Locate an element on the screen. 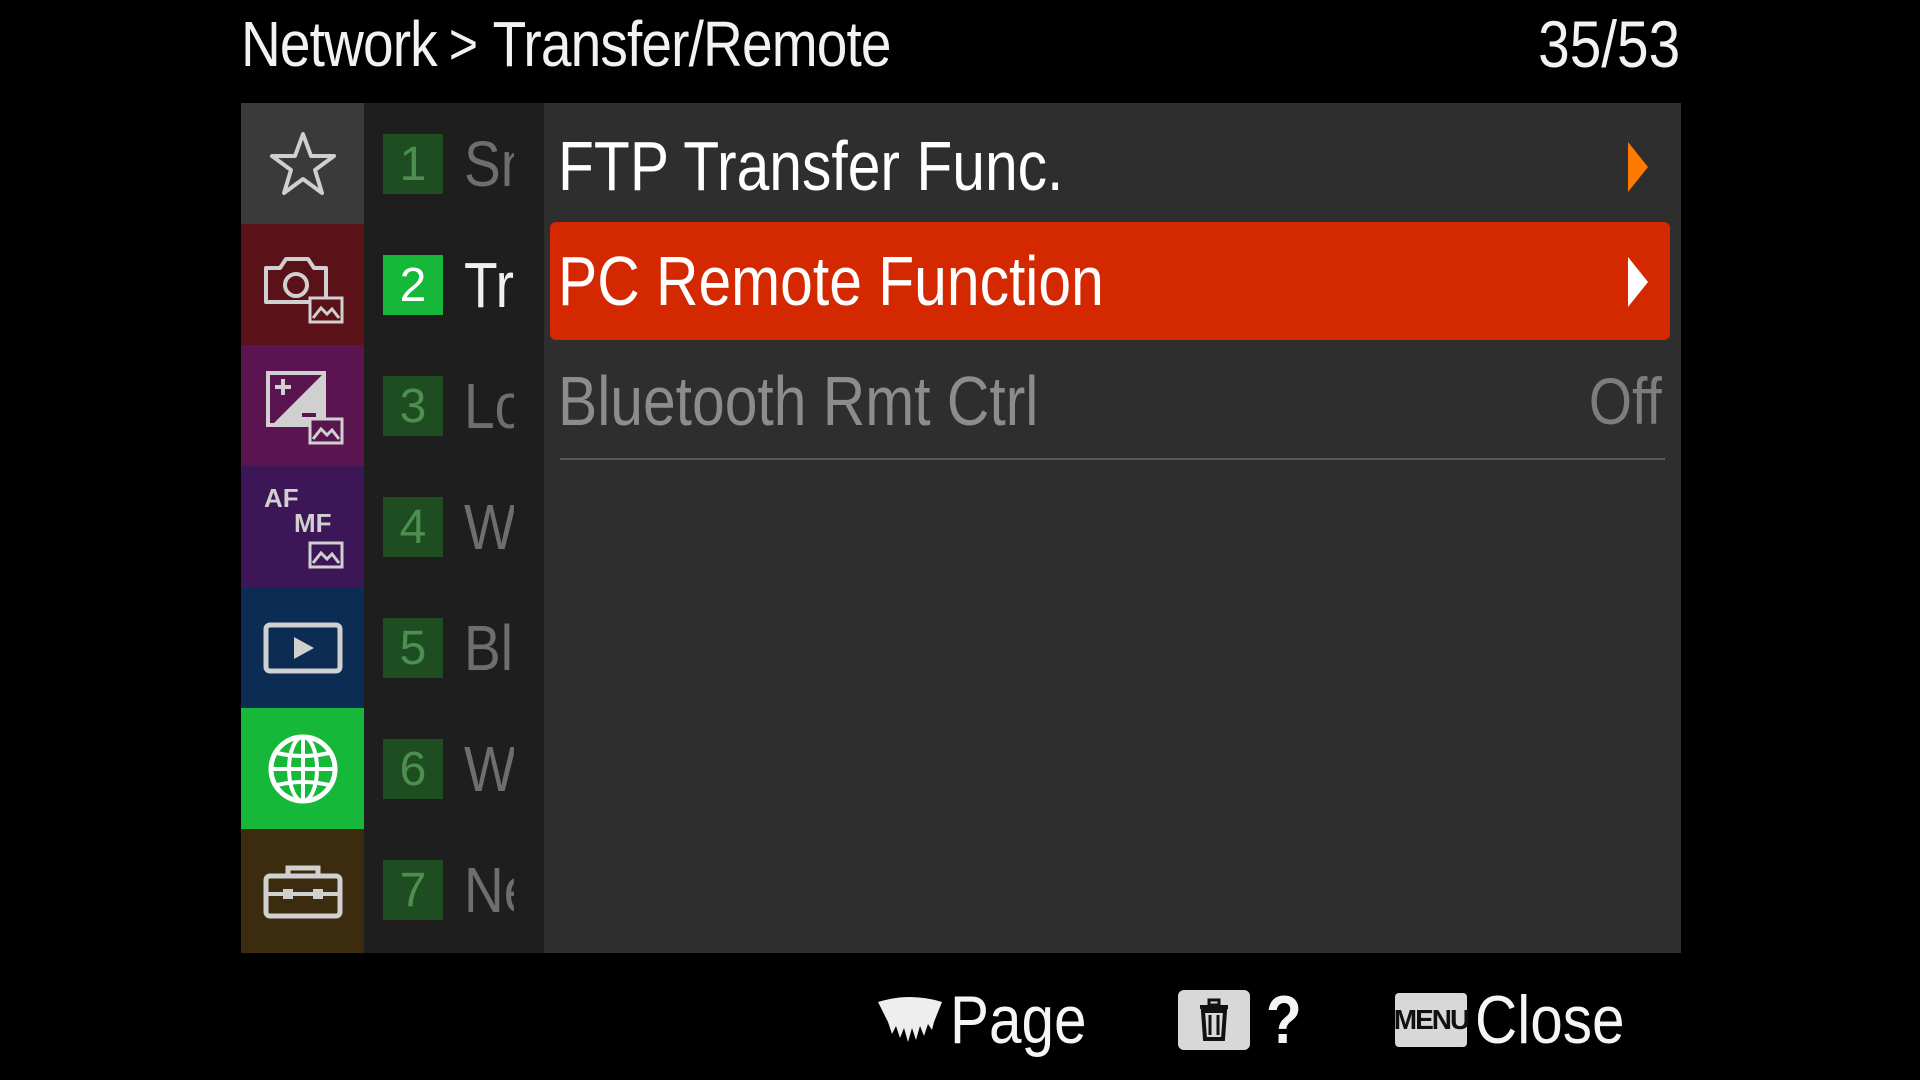 The width and height of the screenshot is (1920, 1080). close-hint-label: Close is located at coordinates (1550, 1020).